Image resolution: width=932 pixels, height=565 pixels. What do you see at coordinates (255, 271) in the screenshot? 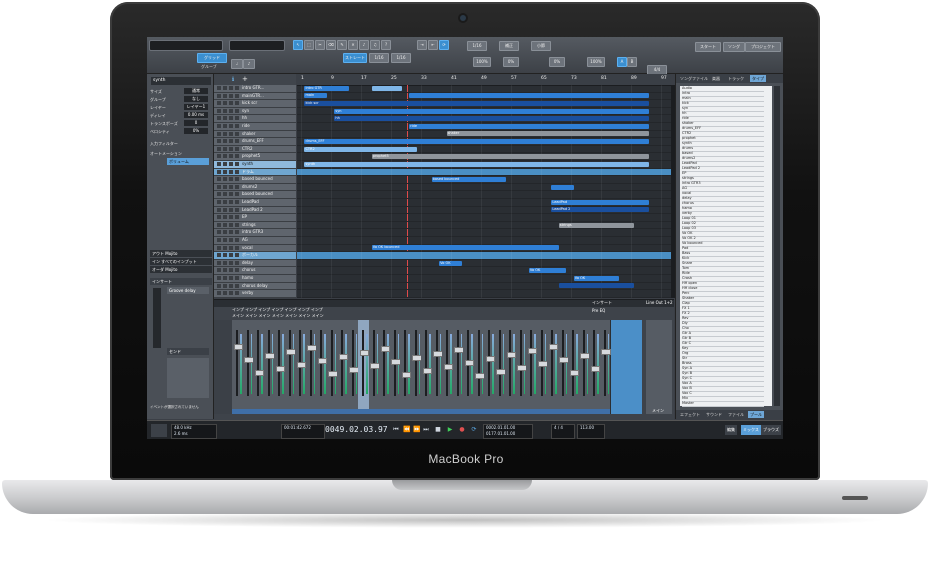
I see `track-row: chorus` at bounding box center [255, 271].